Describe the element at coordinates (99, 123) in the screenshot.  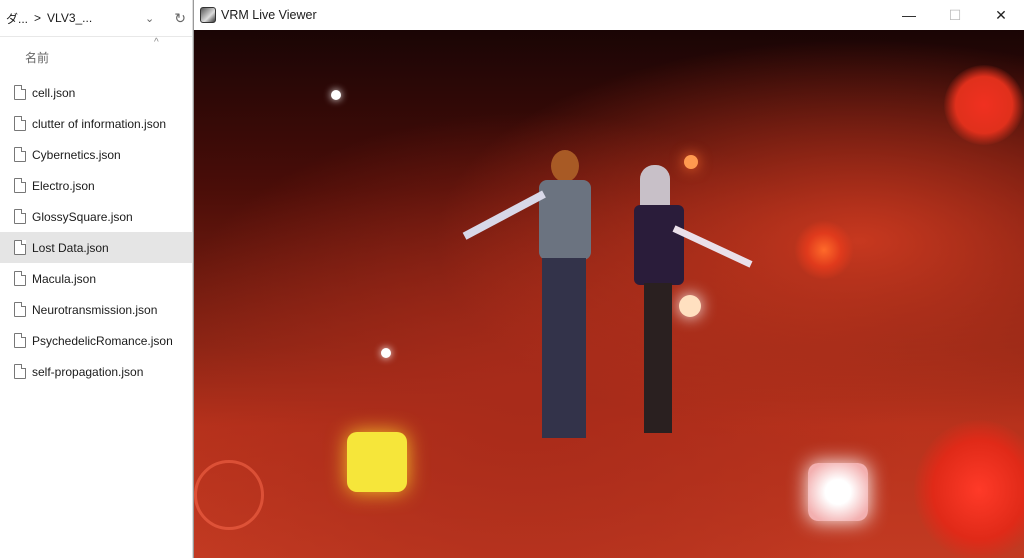
I see `file-name: clutter of information.json` at that location.